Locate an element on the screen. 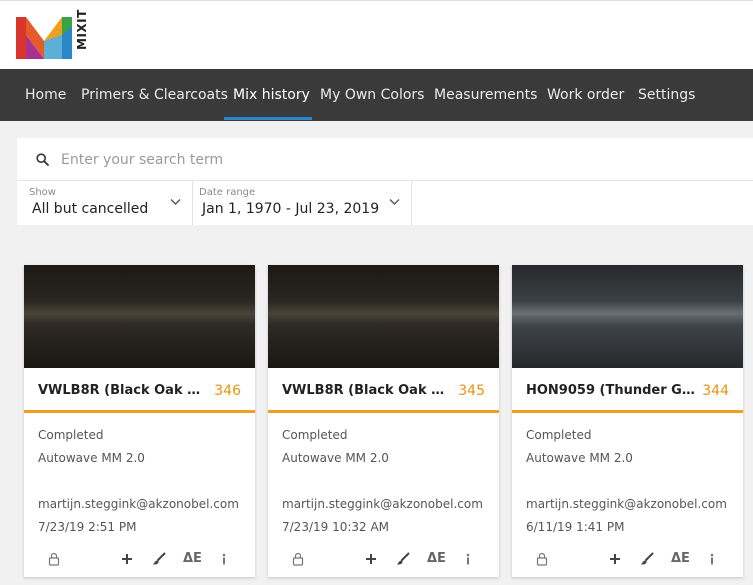  search-bar is located at coordinates (385, 159).